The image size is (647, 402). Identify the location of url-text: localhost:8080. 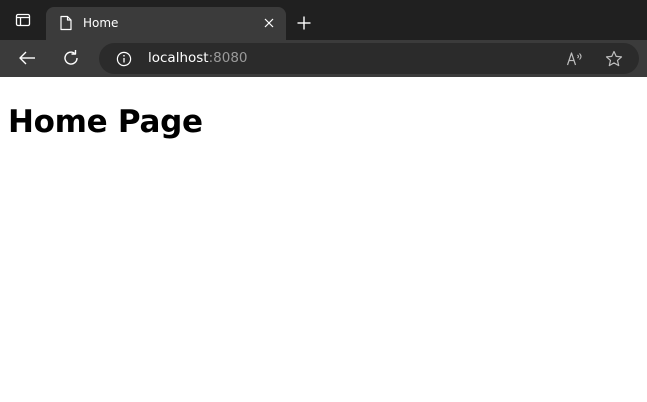
(198, 58).